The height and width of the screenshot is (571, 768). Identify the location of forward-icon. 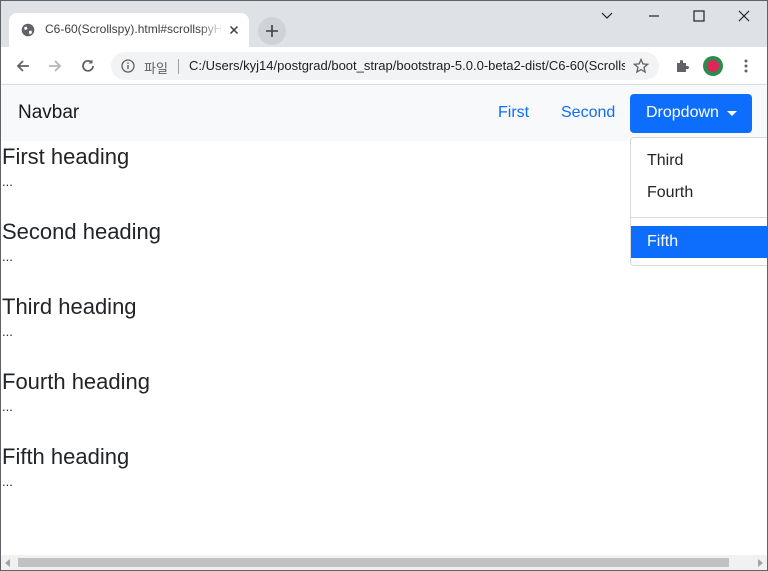
(55, 66).